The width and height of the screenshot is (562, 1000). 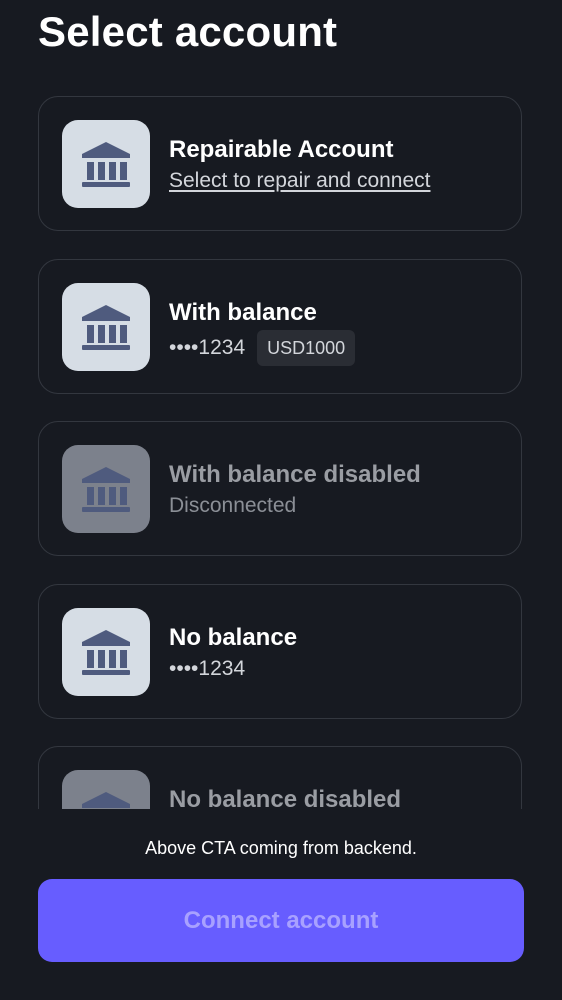 What do you see at coordinates (306, 348) in the screenshot?
I see `balance-badge: USD1000` at bounding box center [306, 348].